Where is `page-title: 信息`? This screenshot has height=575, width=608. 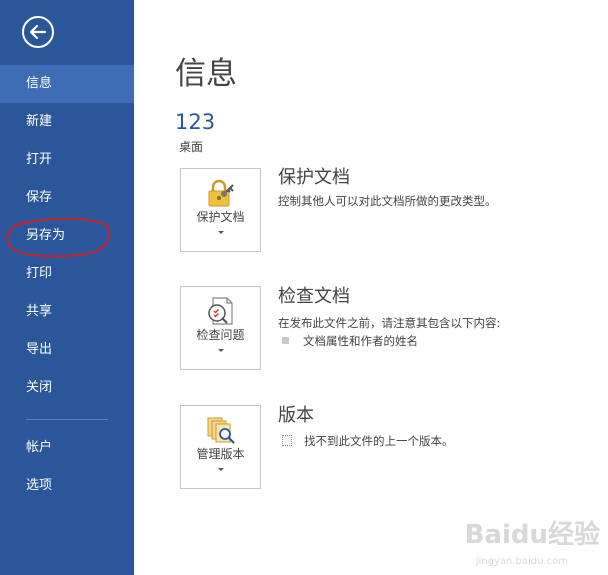 page-title: 信息 is located at coordinates (206, 74).